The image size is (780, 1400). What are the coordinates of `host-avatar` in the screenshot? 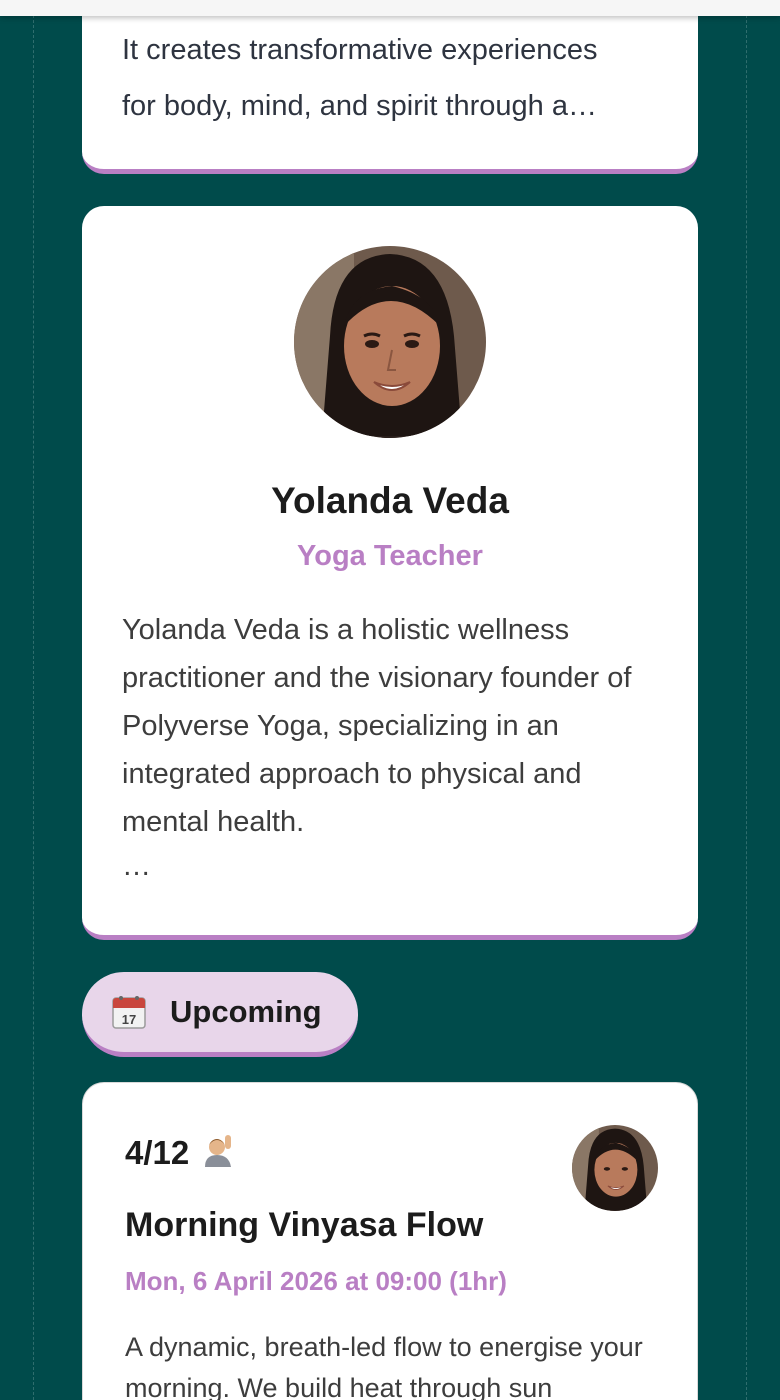 It's located at (615, 1168).